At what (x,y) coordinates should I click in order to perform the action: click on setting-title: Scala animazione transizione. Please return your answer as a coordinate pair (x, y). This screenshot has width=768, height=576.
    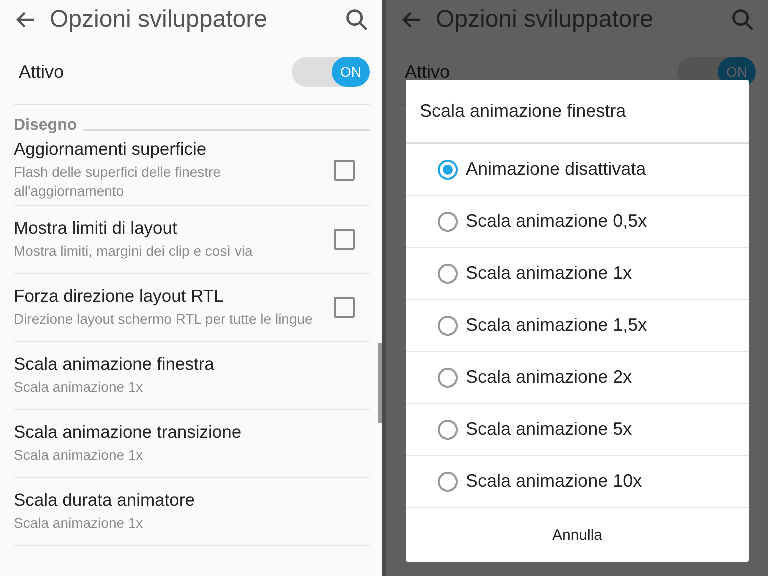
    Looking at the image, I should click on (128, 432).